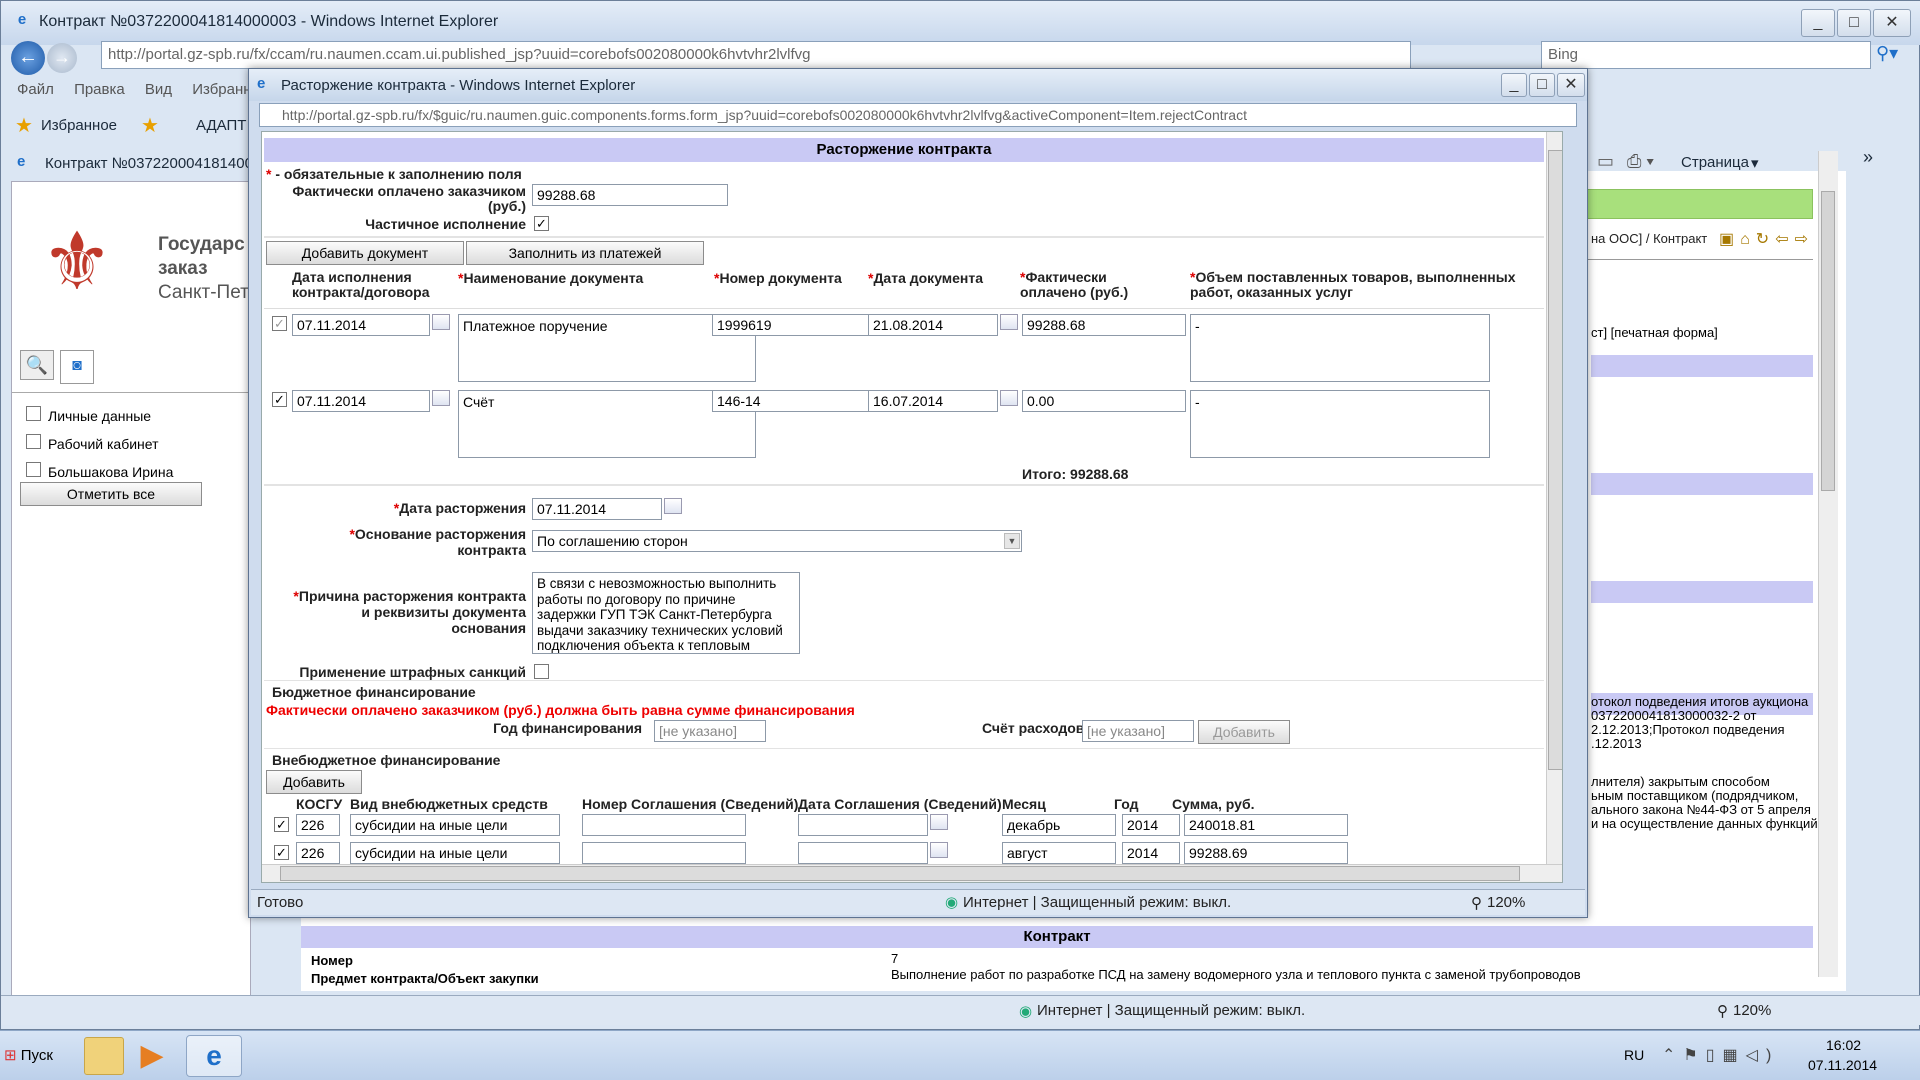  What do you see at coordinates (1605, 161) in the screenshot?
I see `mail-icon: ▭` at bounding box center [1605, 161].